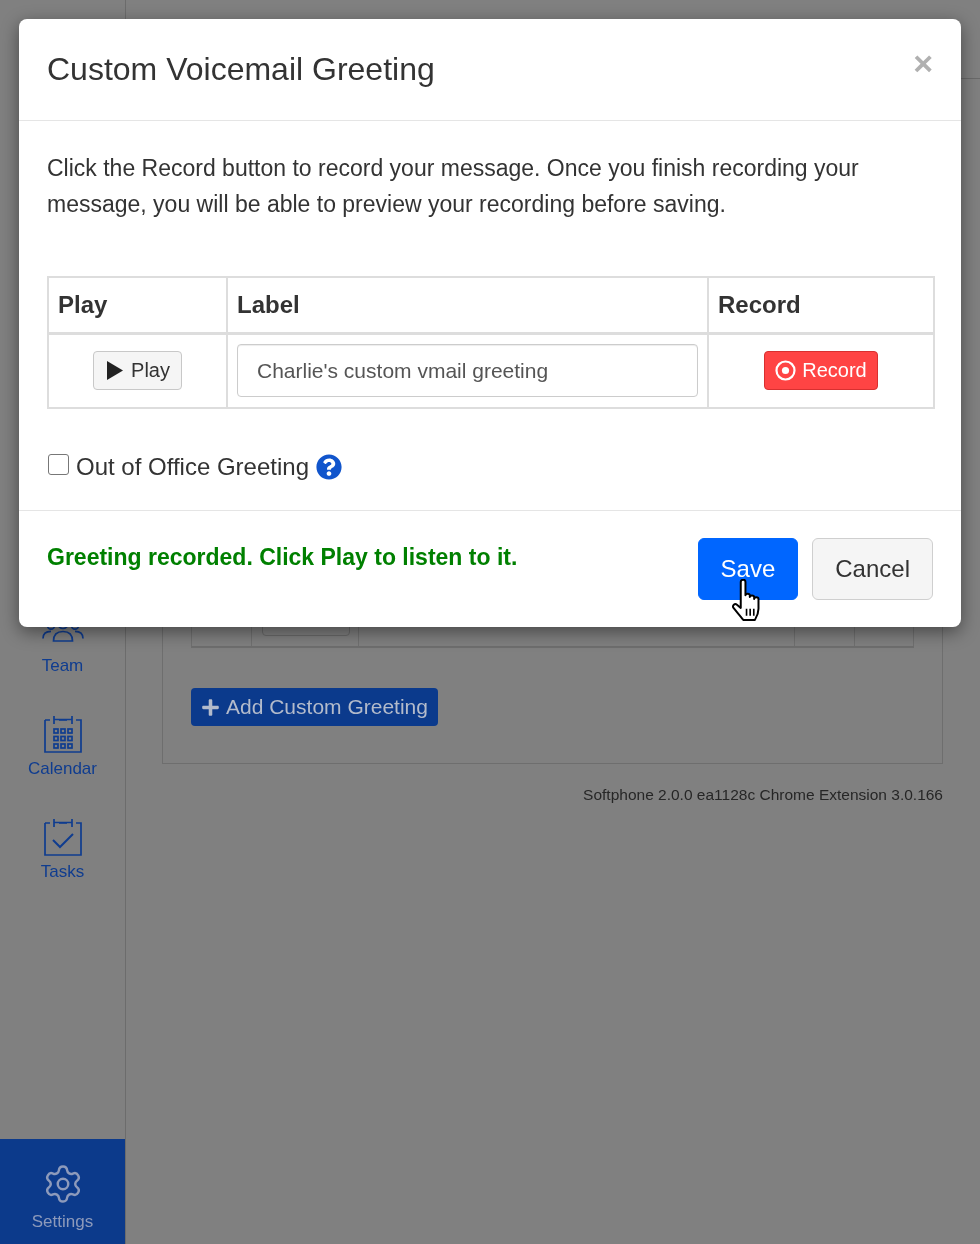  I want to click on column-header: Play, so click(137, 305).